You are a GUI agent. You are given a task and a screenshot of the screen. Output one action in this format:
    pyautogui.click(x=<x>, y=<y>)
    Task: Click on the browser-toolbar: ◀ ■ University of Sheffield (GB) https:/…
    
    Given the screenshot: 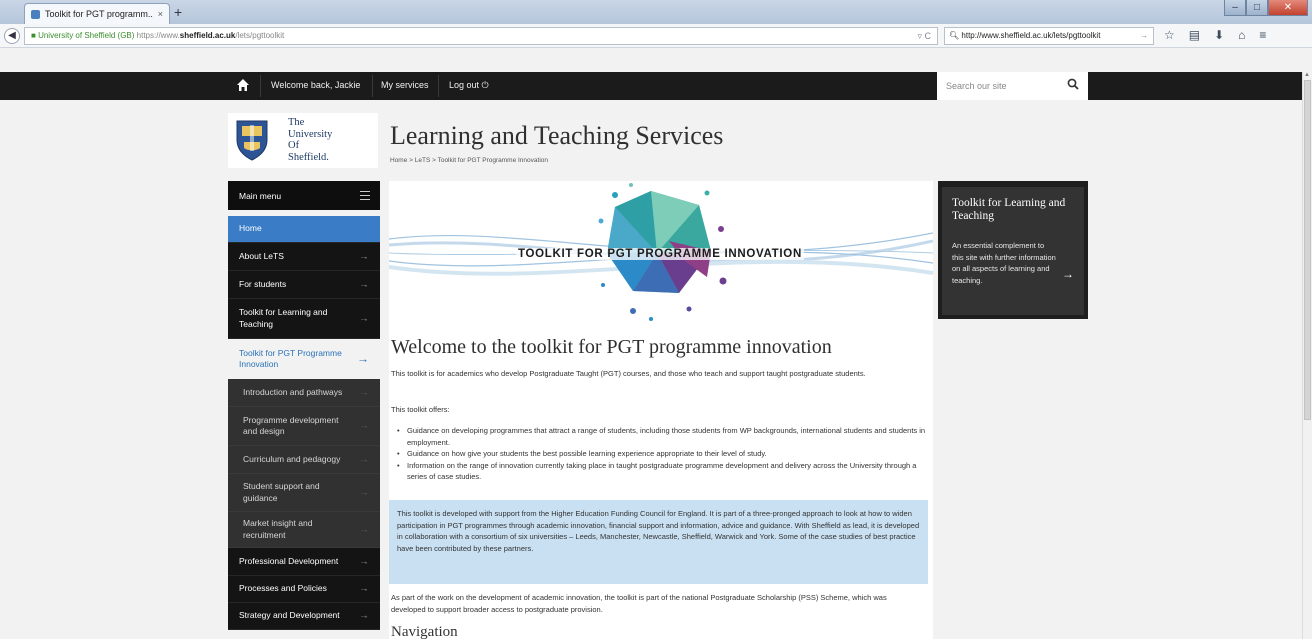 What is the action you would take?
    pyautogui.click(x=656, y=36)
    